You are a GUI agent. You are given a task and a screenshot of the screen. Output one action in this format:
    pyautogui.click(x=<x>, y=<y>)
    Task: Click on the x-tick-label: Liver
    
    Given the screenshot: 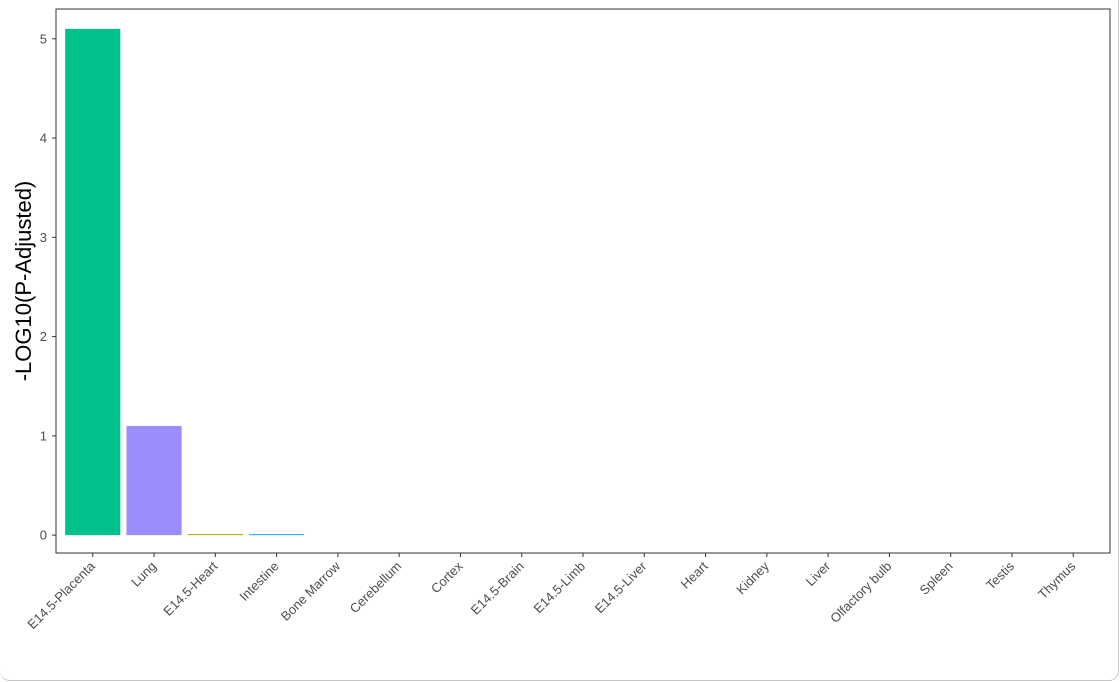 What is the action you would take?
    pyautogui.click(x=818, y=573)
    